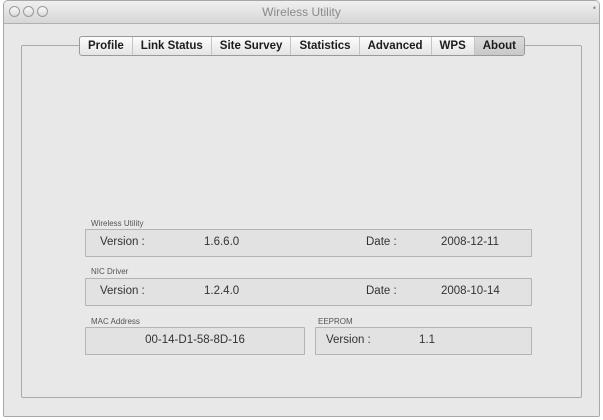 The width and height of the screenshot is (603, 420). What do you see at coordinates (453, 46) in the screenshot?
I see `tab-wps: WPS` at bounding box center [453, 46].